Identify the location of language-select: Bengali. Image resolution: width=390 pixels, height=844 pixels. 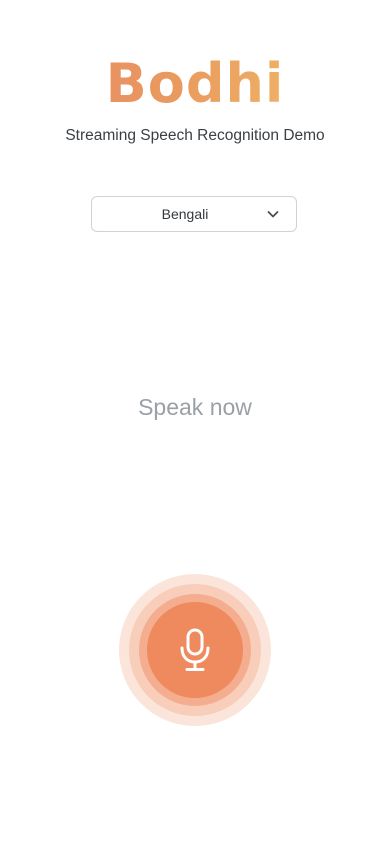
(194, 214).